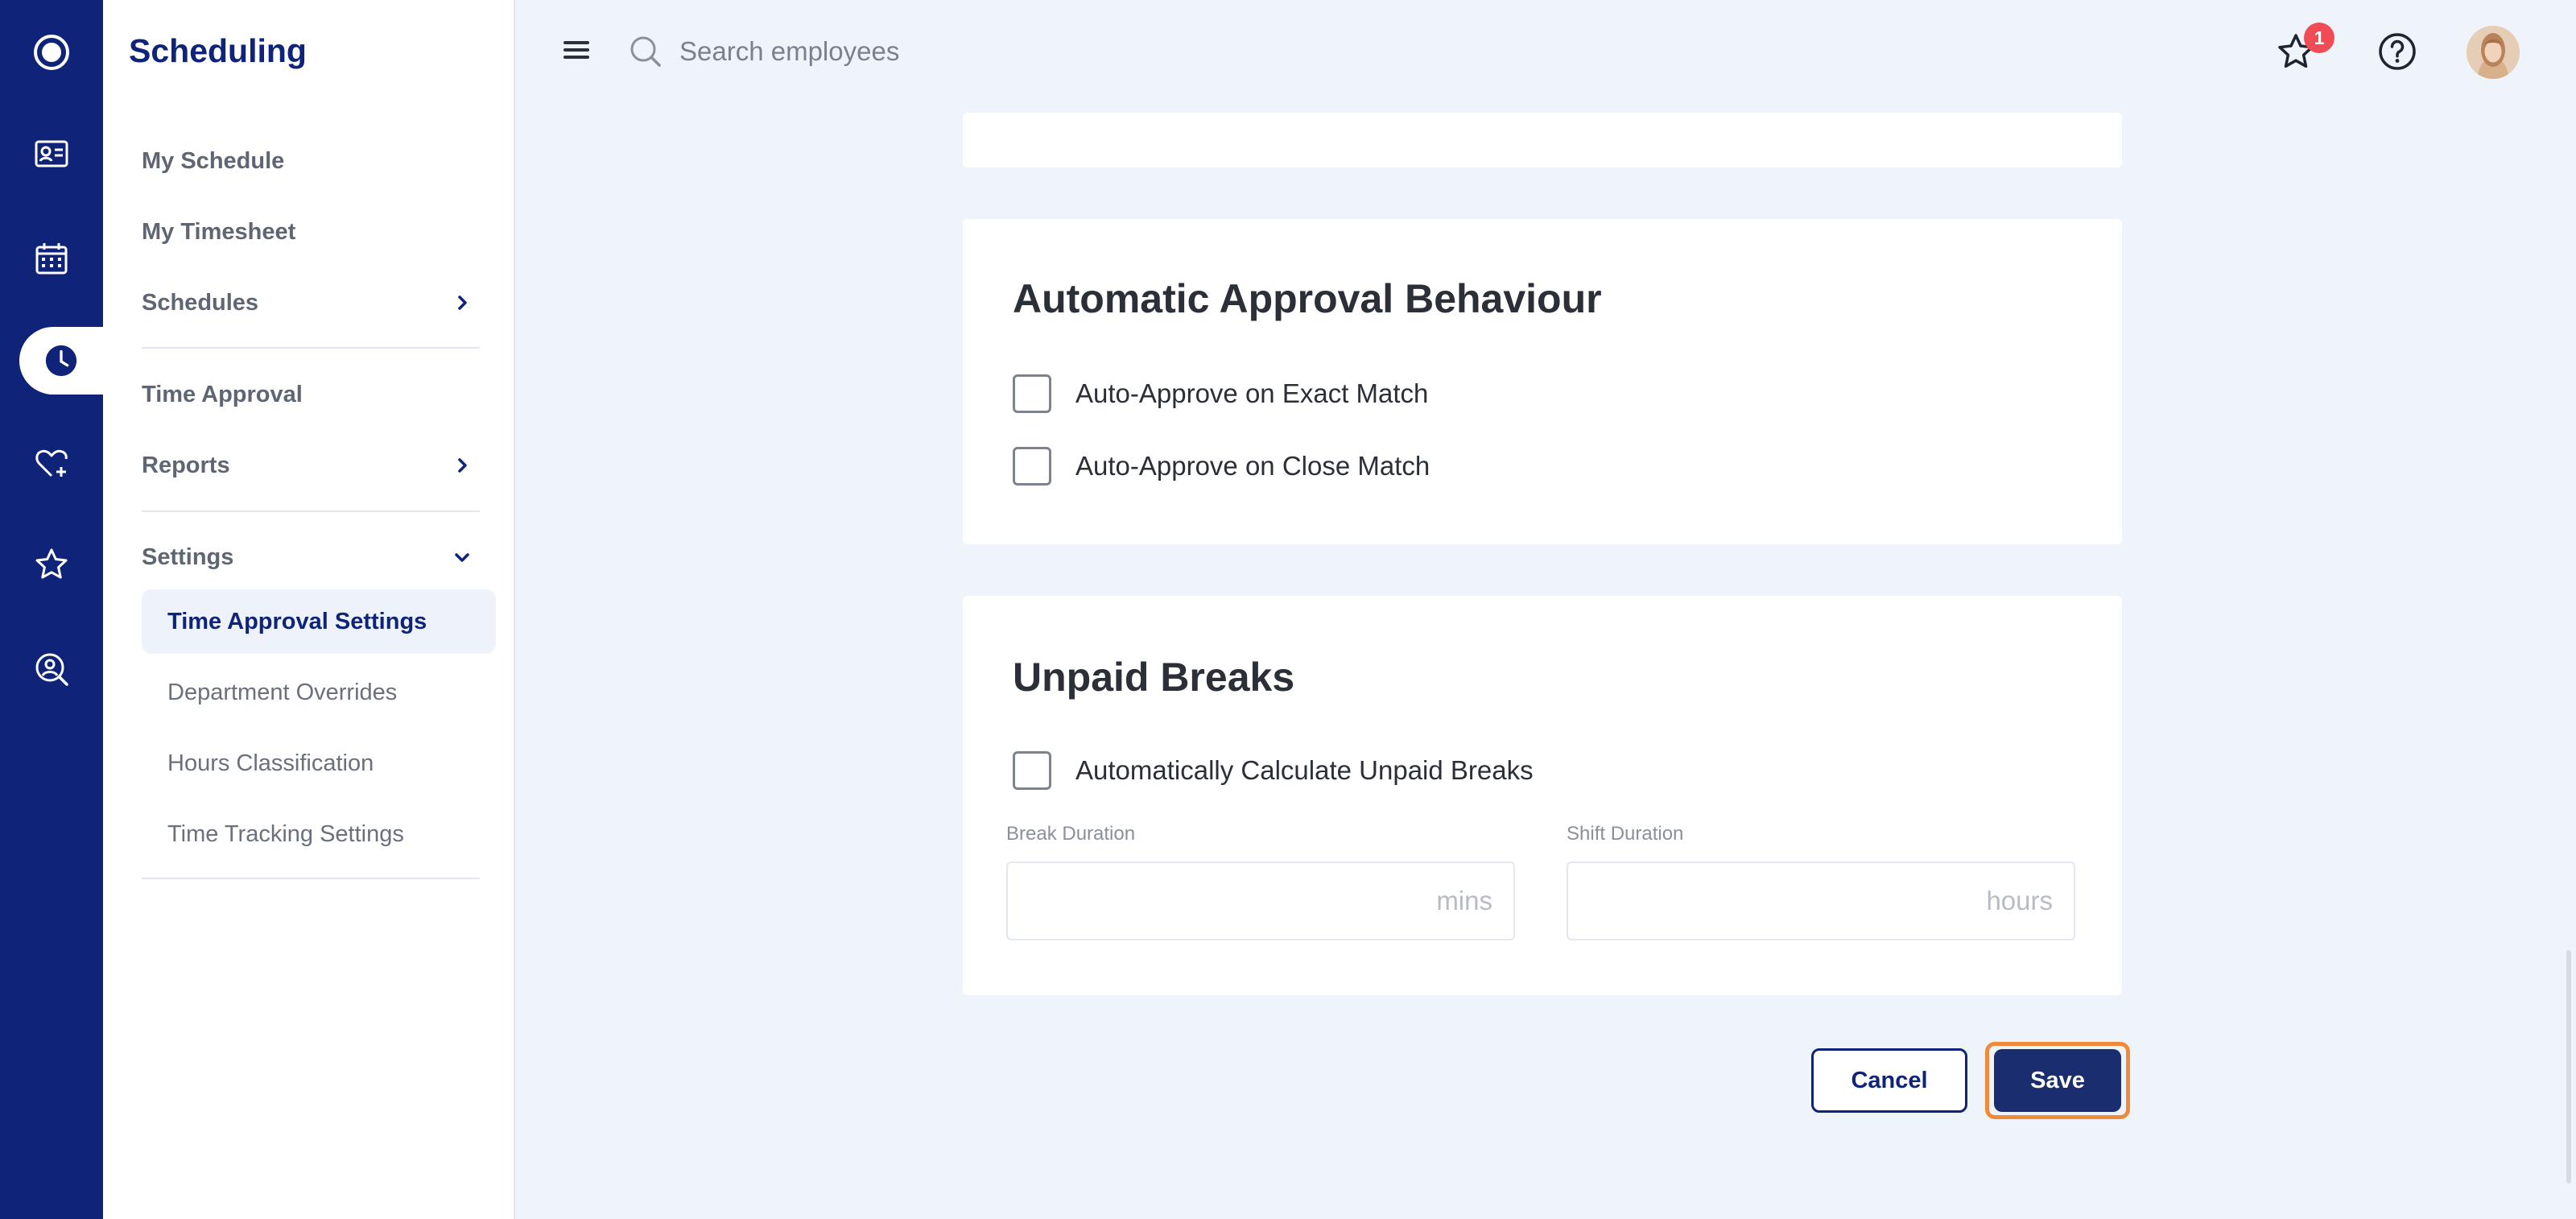  I want to click on sidebar-item-label: My Timesheet, so click(219, 232).